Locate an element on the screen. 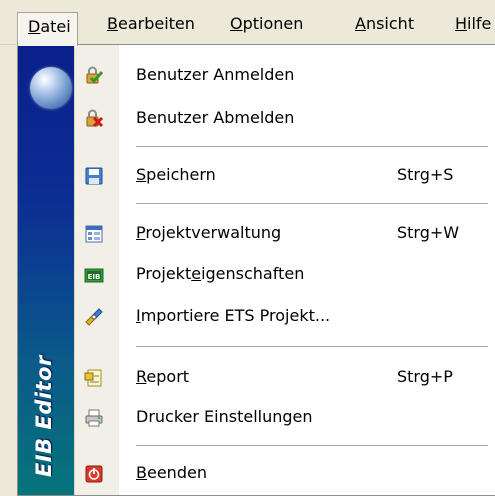 The image size is (495, 496). menu-optionen-mnemonic: O is located at coordinates (236, 23).